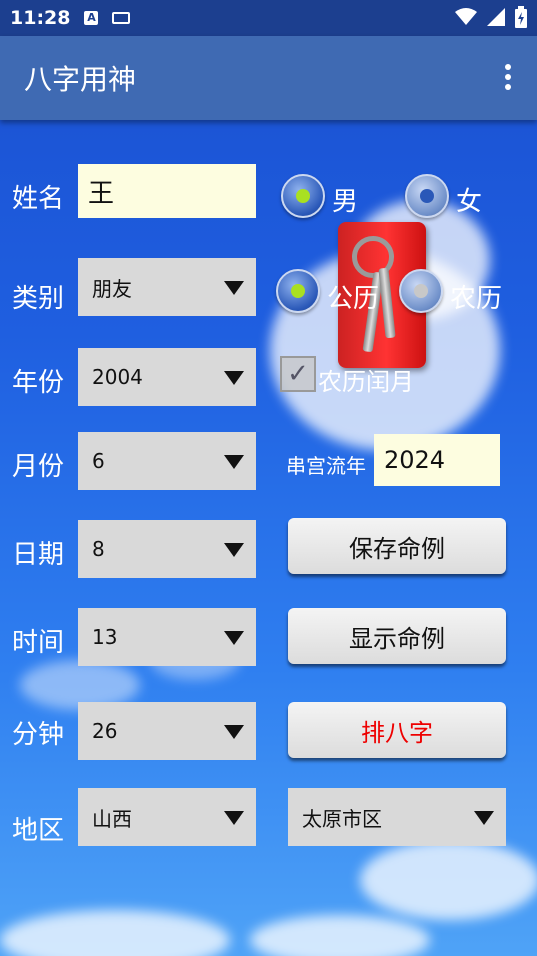  Describe the element at coordinates (167, 817) in the screenshot. I see `province-spinner: 山西` at that location.